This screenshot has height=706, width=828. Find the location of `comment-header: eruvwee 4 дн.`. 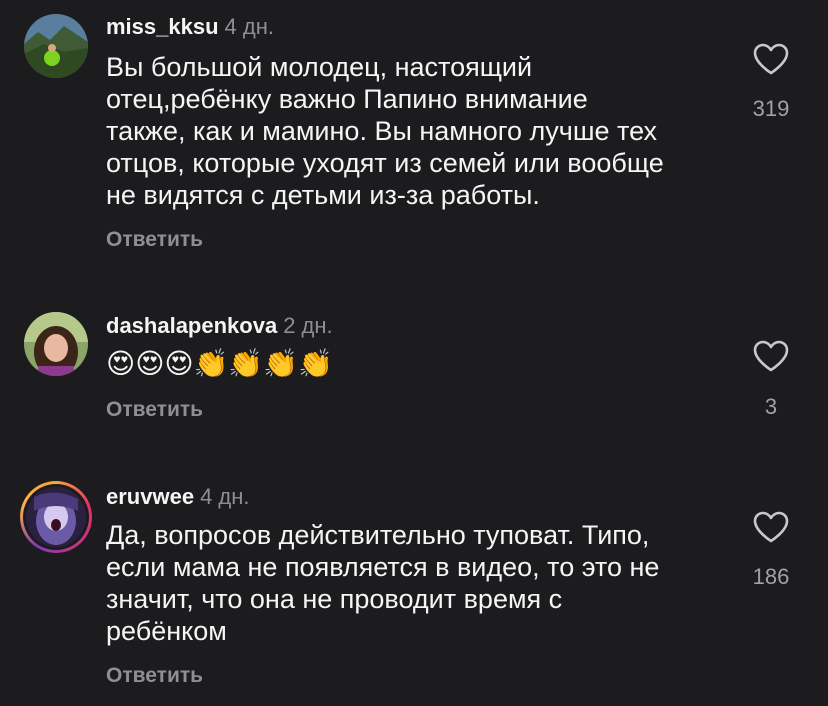

comment-header: eruvwee 4 дн. is located at coordinates (178, 497).